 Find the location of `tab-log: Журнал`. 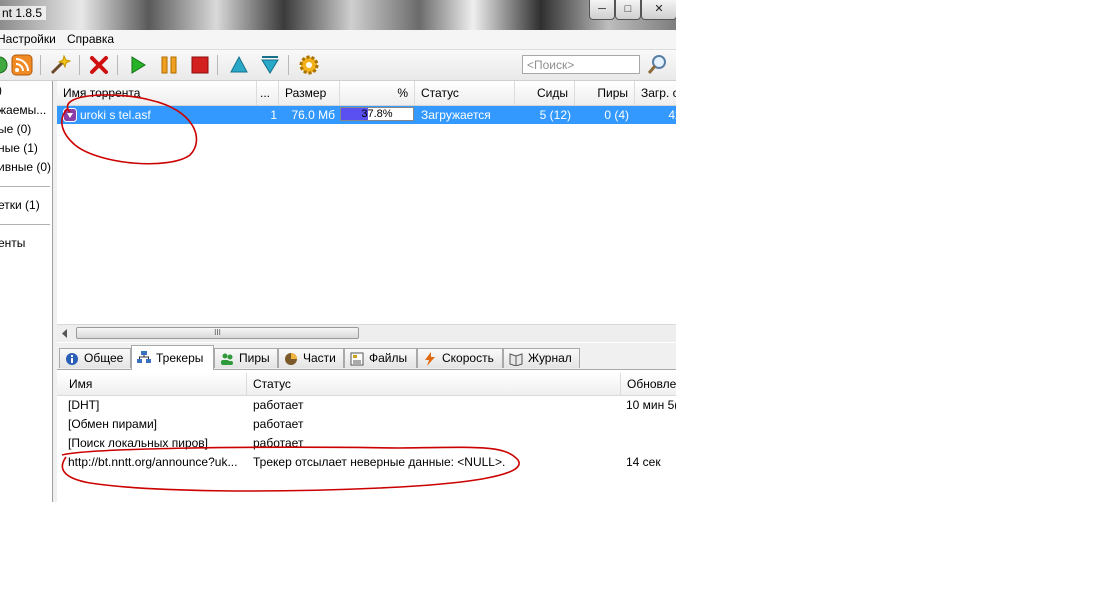

tab-log: Журнал is located at coordinates (541, 358).